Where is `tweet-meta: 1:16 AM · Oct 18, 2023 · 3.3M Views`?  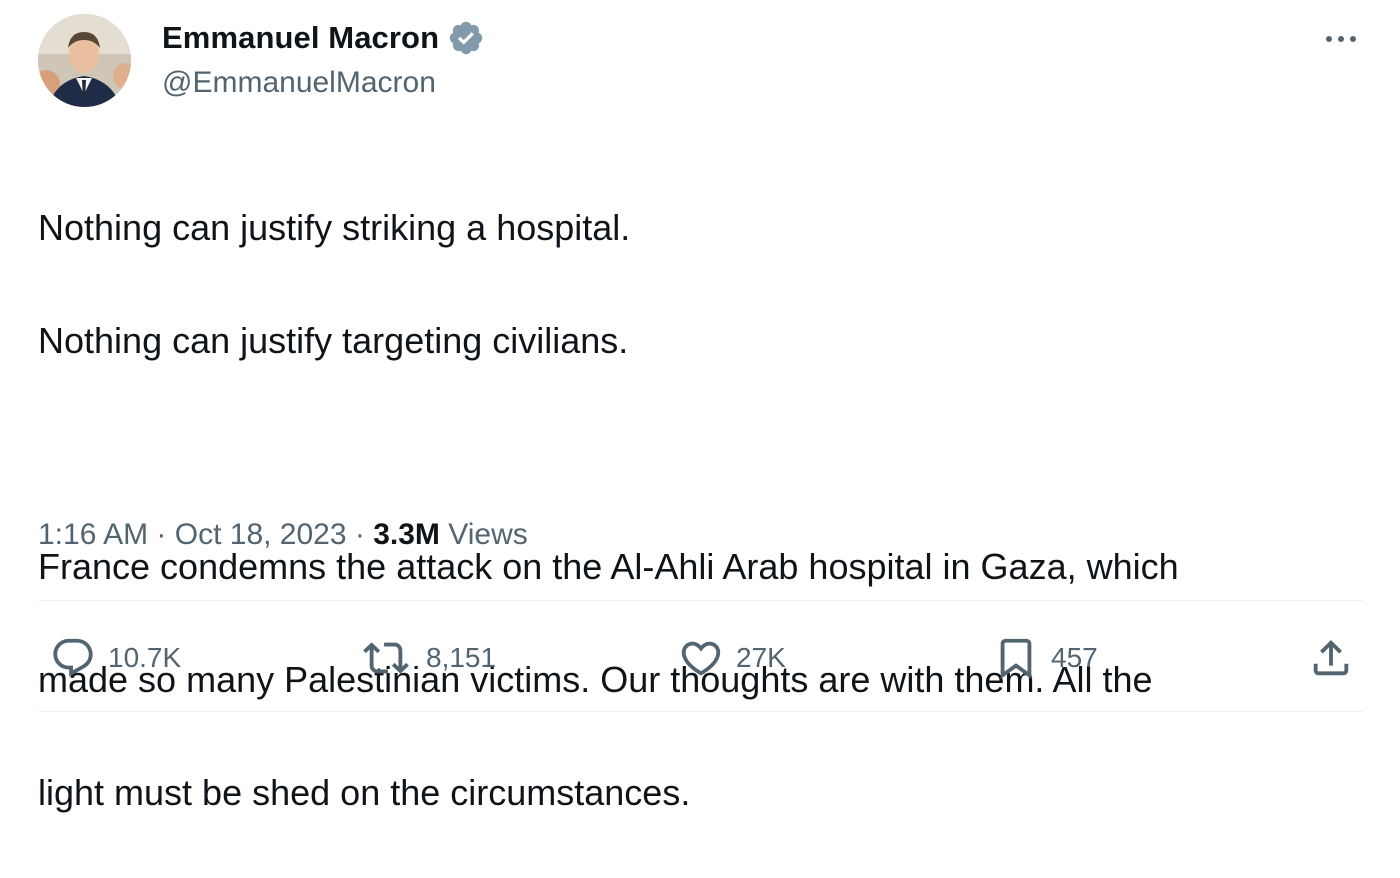
tweet-meta: 1:16 AM · Oct 18, 2023 · 3.3M Views is located at coordinates (283, 535).